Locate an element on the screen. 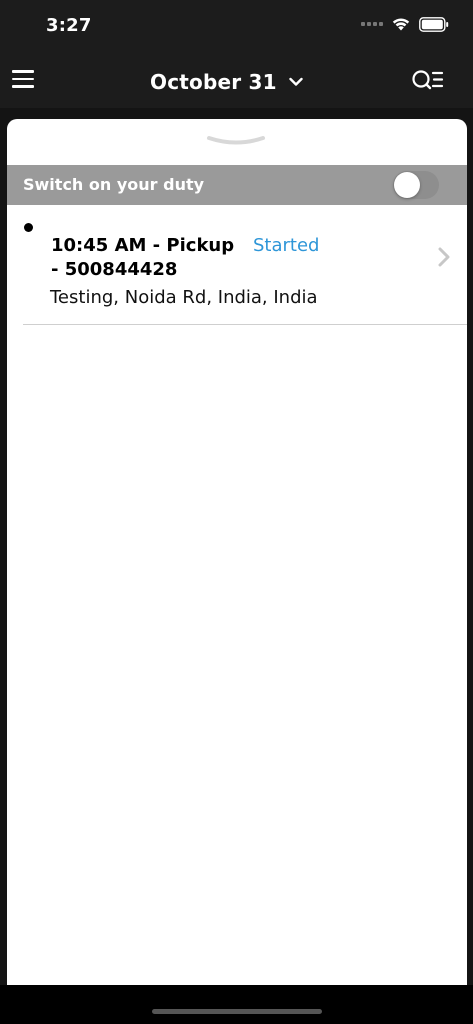 This screenshot has width=473, height=1024. date-label: October 31 is located at coordinates (213, 82).